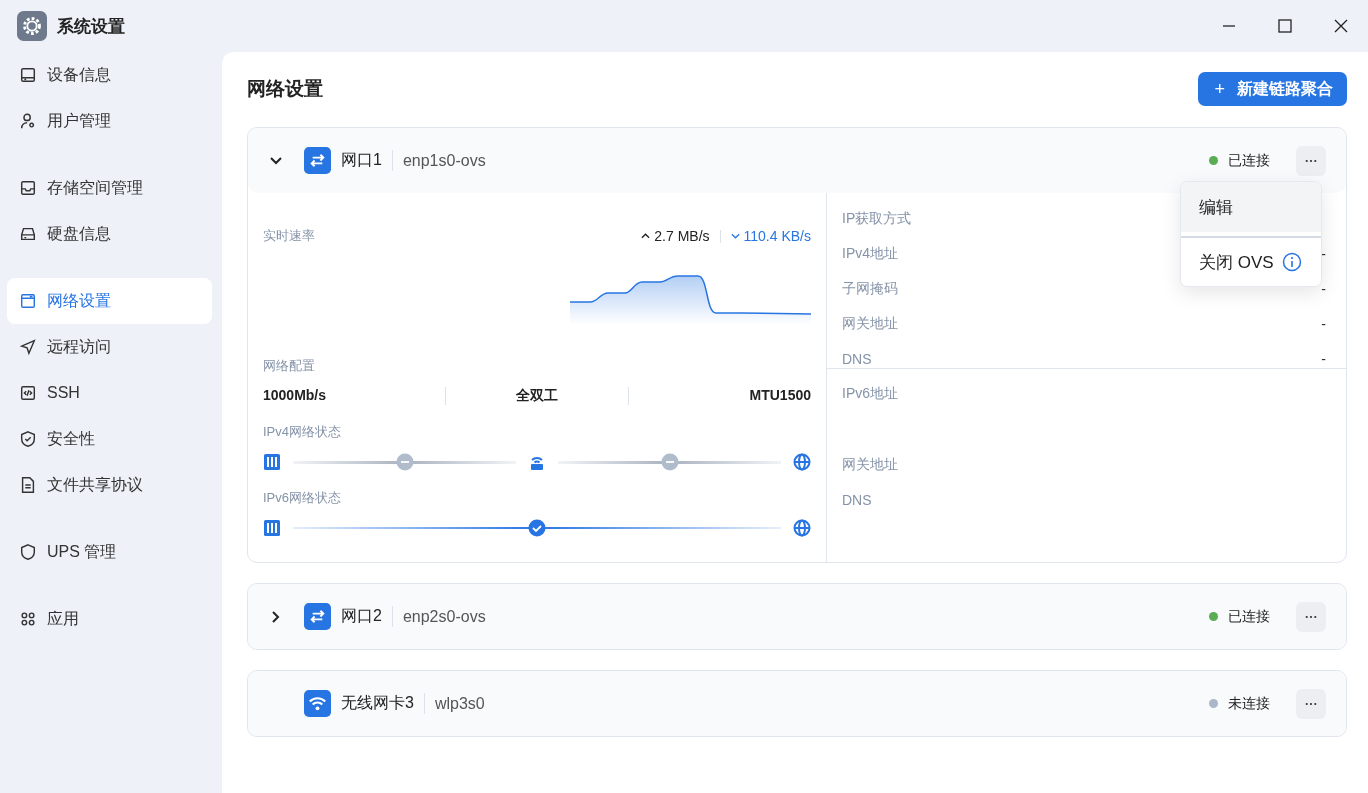  I want to click on config-value: 1000Mb/s, so click(295, 396).